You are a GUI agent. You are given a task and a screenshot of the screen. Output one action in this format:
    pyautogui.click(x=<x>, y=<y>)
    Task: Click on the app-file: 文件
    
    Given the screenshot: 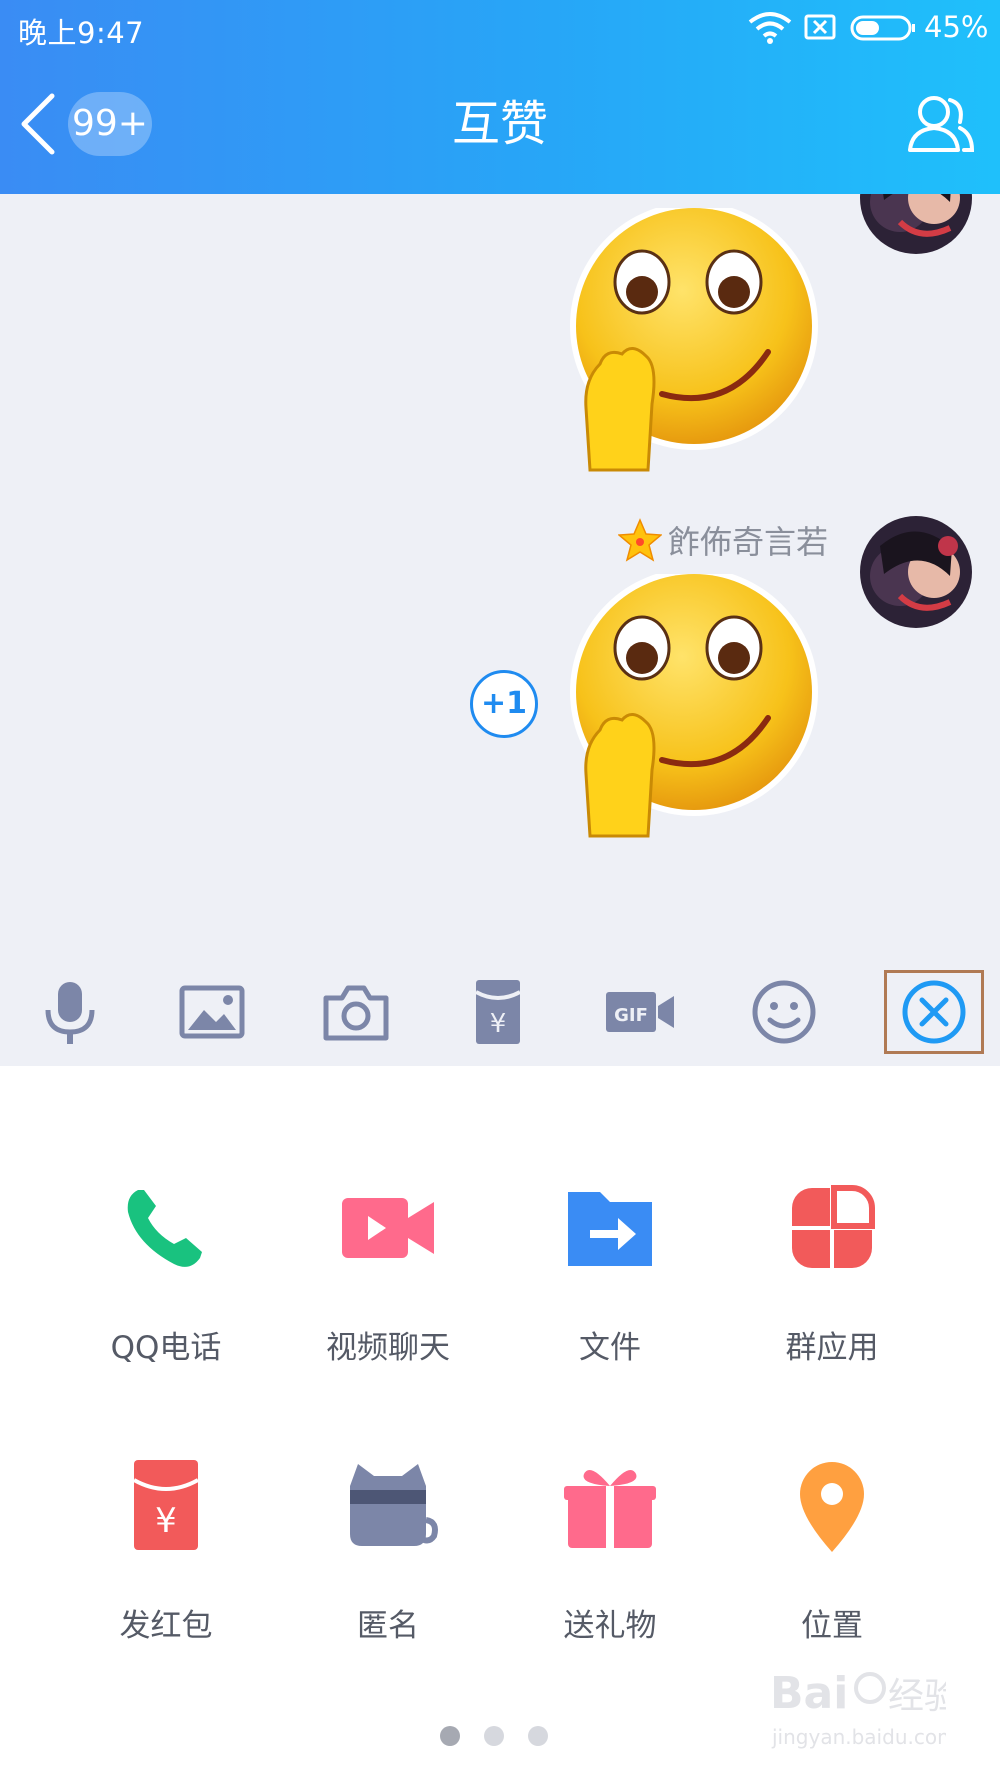 What is the action you would take?
    pyautogui.click(x=610, y=1272)
    